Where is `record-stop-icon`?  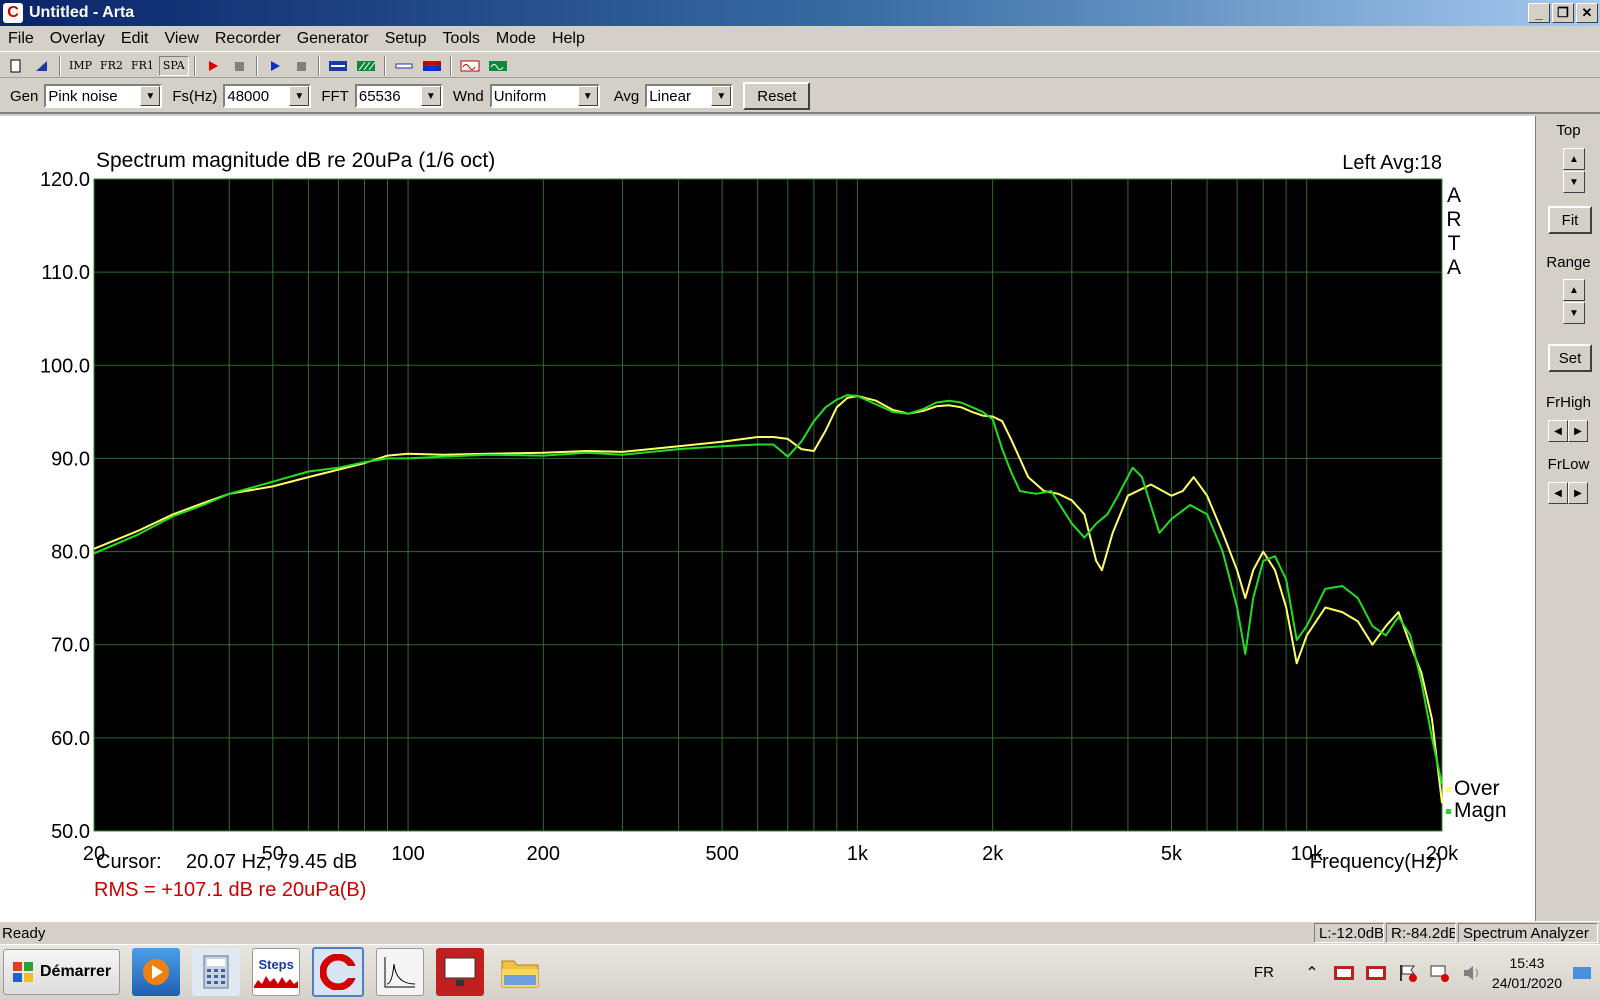 record-stop-icon is located at coordinates (239, 66).